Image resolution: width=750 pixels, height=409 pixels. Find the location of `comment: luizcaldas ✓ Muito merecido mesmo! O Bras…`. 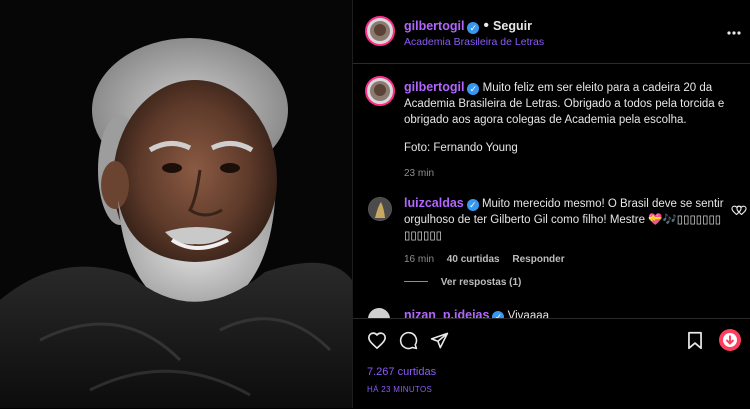

comment: luizcaldas ✓ Muito merecido mesmo! O Bras… is located at coordinates (574, 241).